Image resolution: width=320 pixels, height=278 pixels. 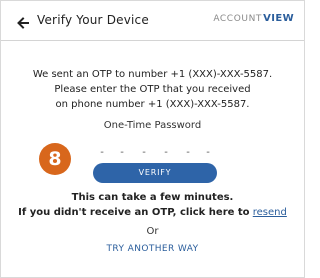 I want to click on step-number-badge: 8, so click(x=55, y=159).